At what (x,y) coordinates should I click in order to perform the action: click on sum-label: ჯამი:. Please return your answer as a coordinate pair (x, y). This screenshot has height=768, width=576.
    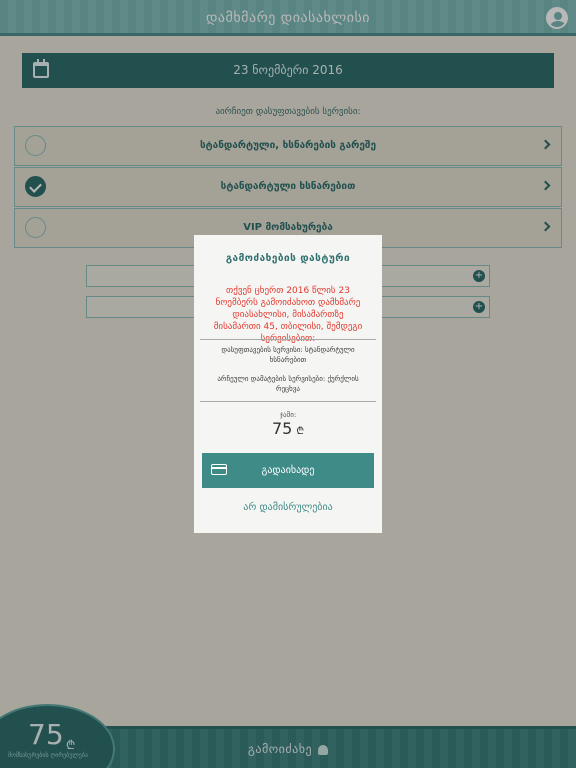
    Looking at the image, I should click on (288, 415).